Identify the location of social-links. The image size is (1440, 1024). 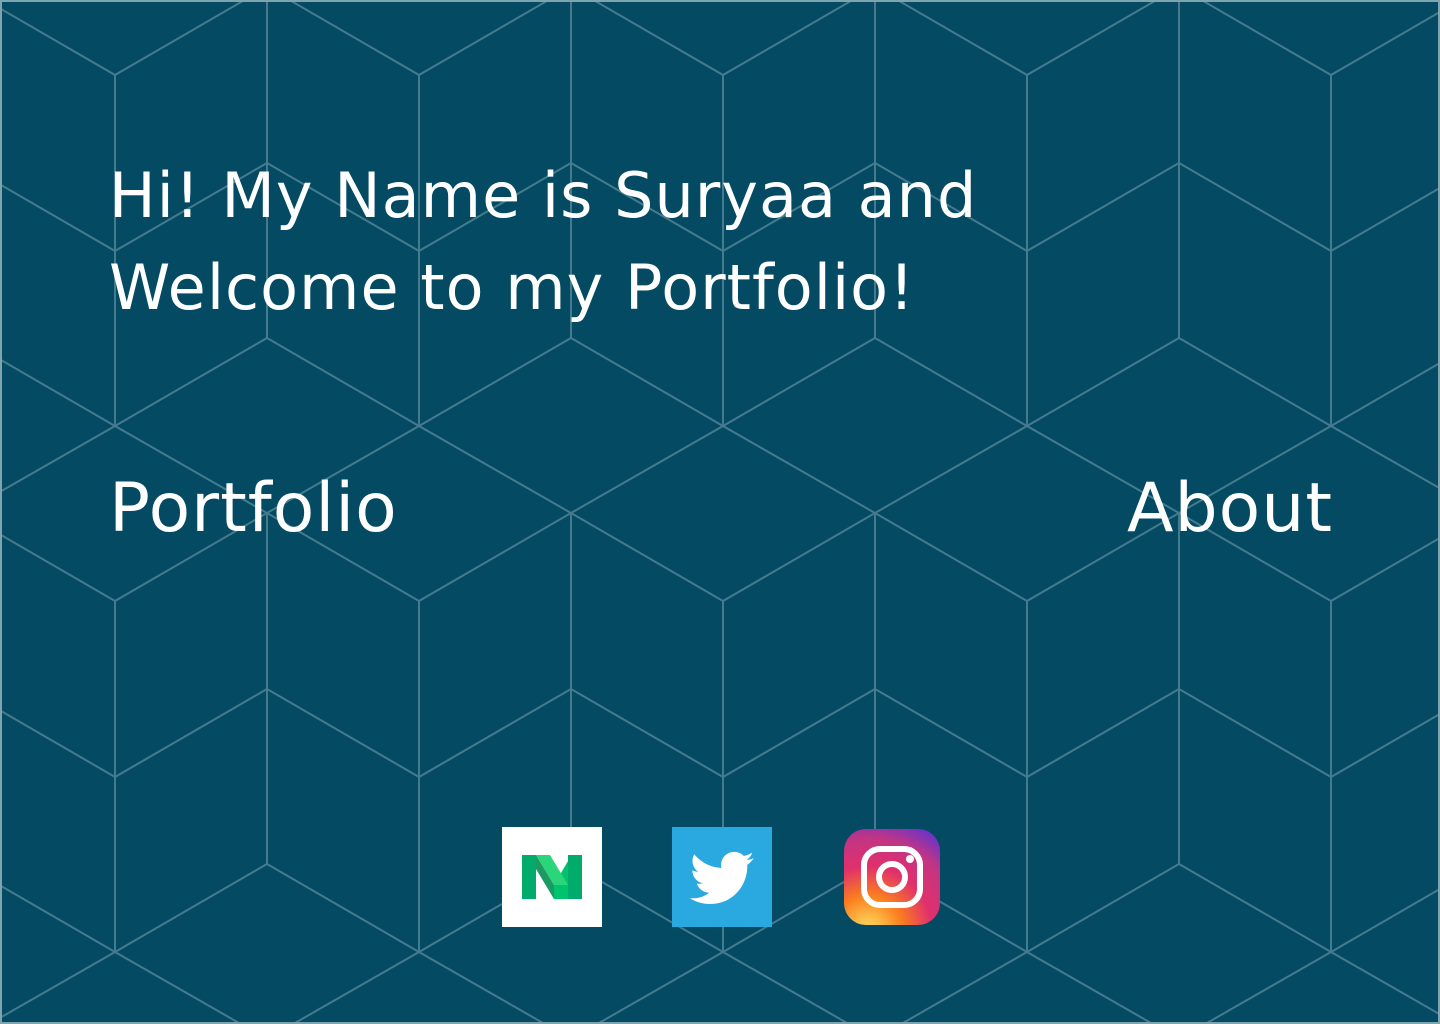
(722, 877).